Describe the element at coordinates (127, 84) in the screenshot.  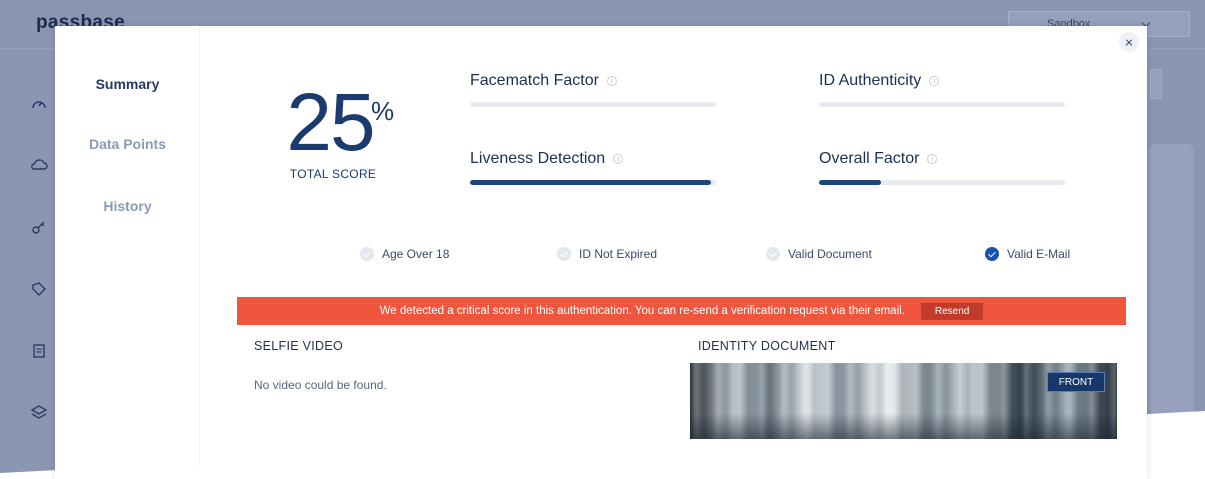
I see `sidebar-item-summary: Summary` at that location.